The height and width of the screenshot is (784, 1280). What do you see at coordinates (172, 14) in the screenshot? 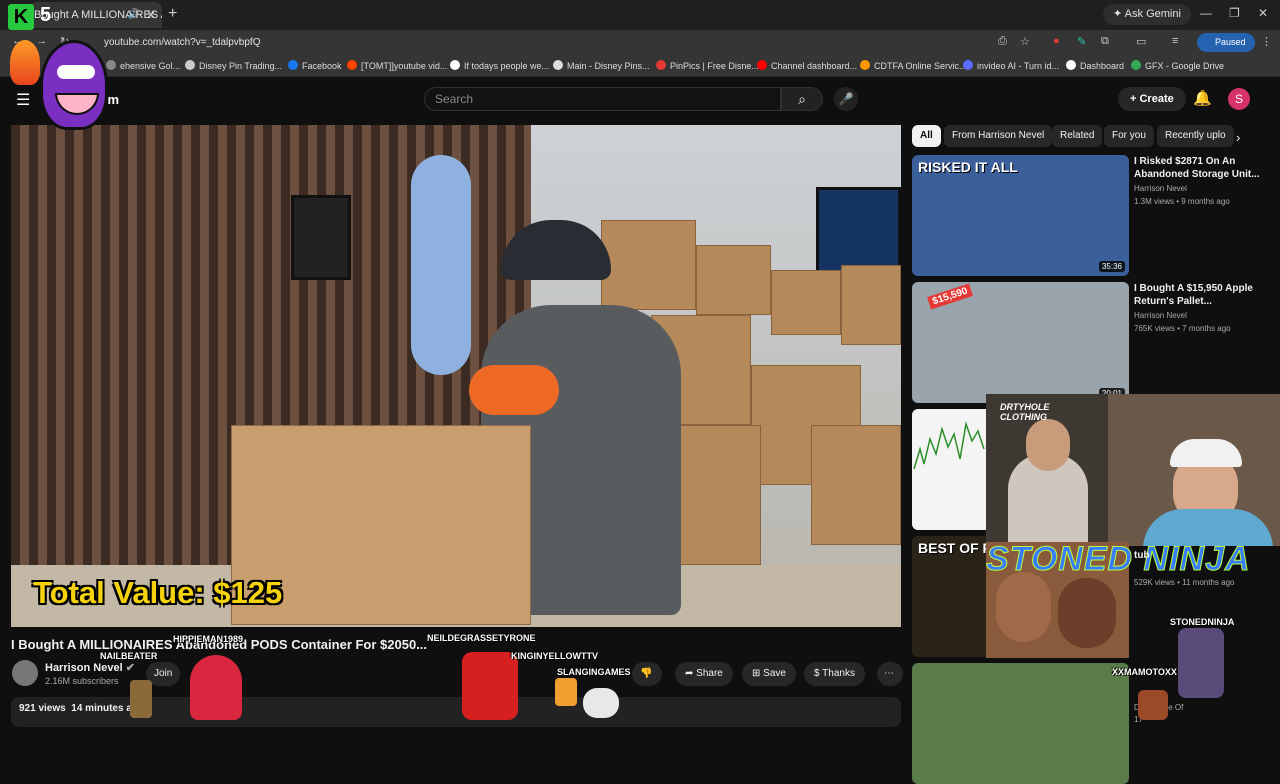
I see `new-tab-button: +` at bounding box center [172, 14].